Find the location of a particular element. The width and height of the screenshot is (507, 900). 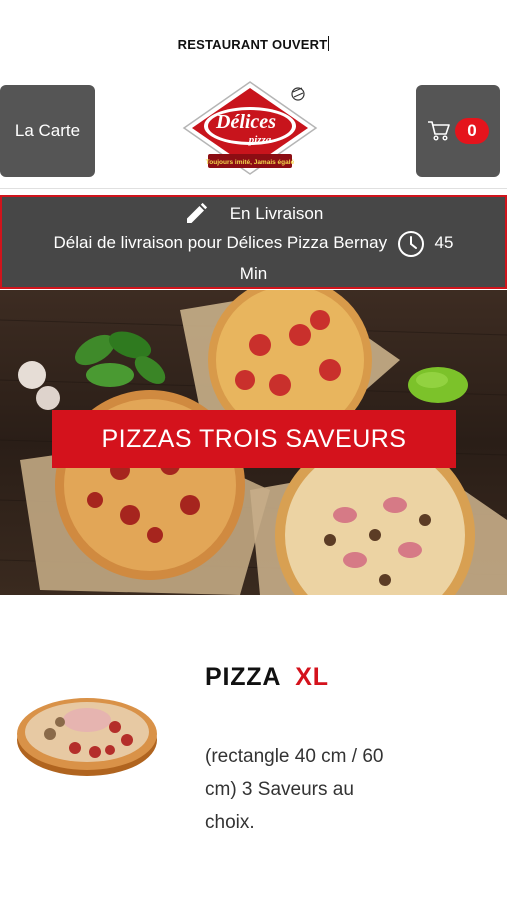

delivery-mode-row: En Livraison is located at coordinates (253, 213).